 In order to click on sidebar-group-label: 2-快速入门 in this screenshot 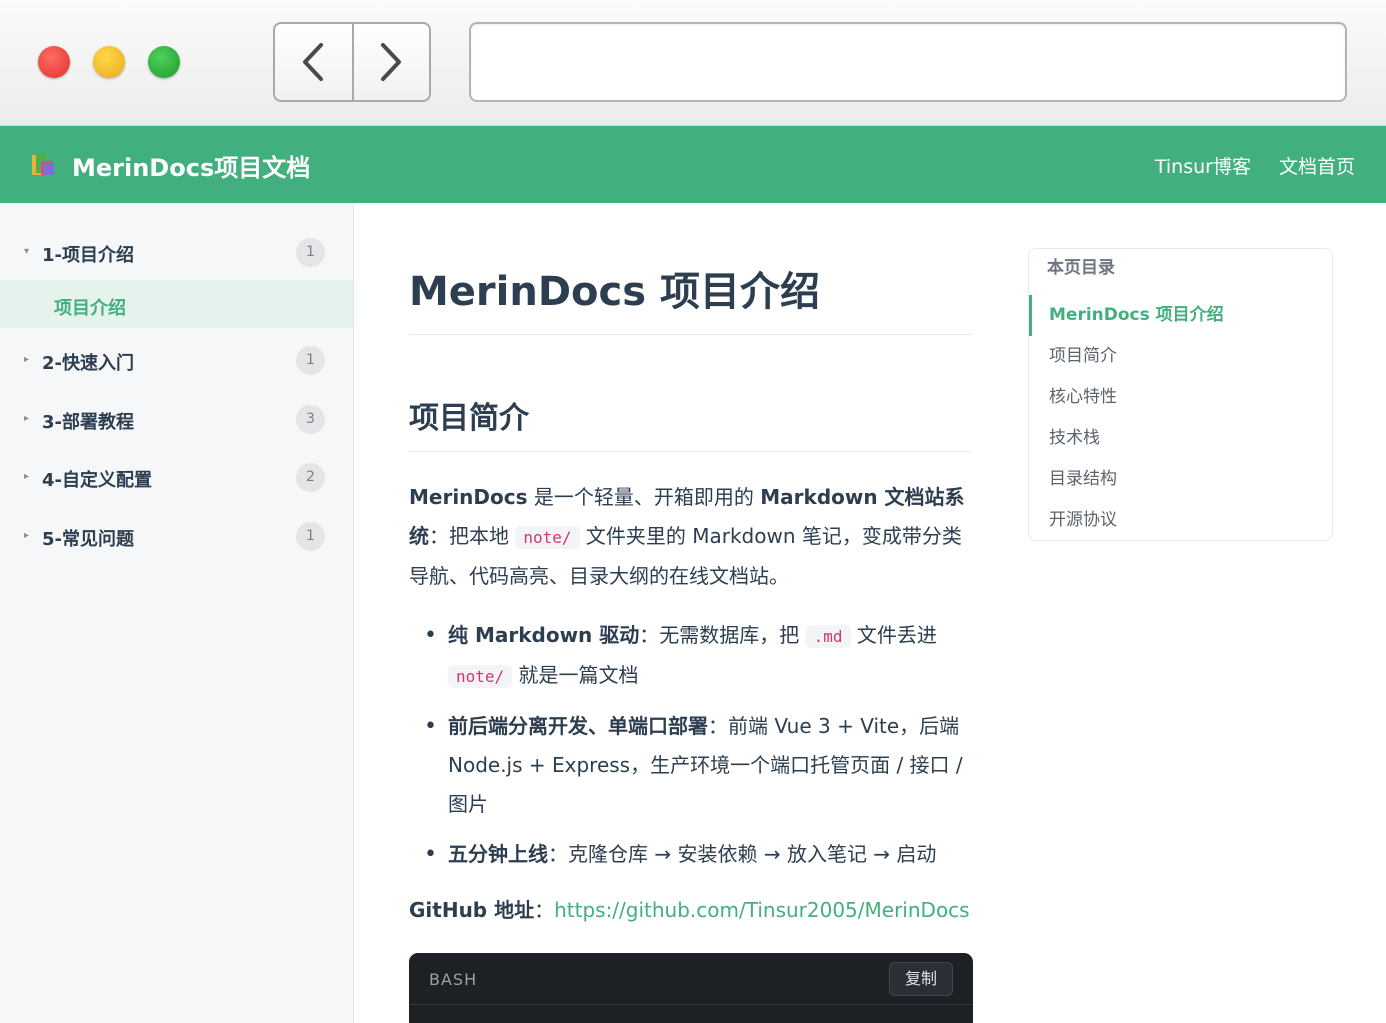, I will do `click(88, 363)`.